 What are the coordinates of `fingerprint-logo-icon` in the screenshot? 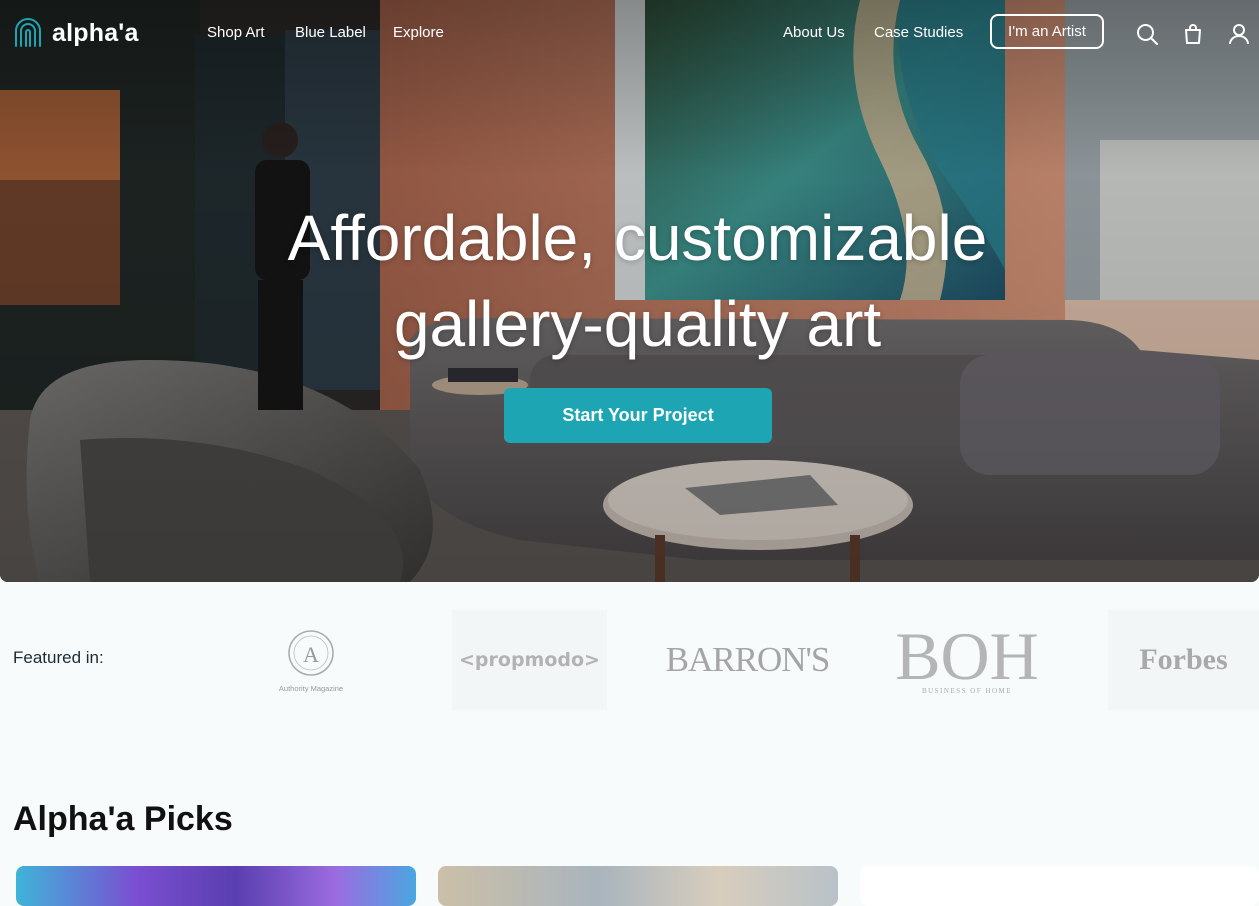 It's located at (28, 32).